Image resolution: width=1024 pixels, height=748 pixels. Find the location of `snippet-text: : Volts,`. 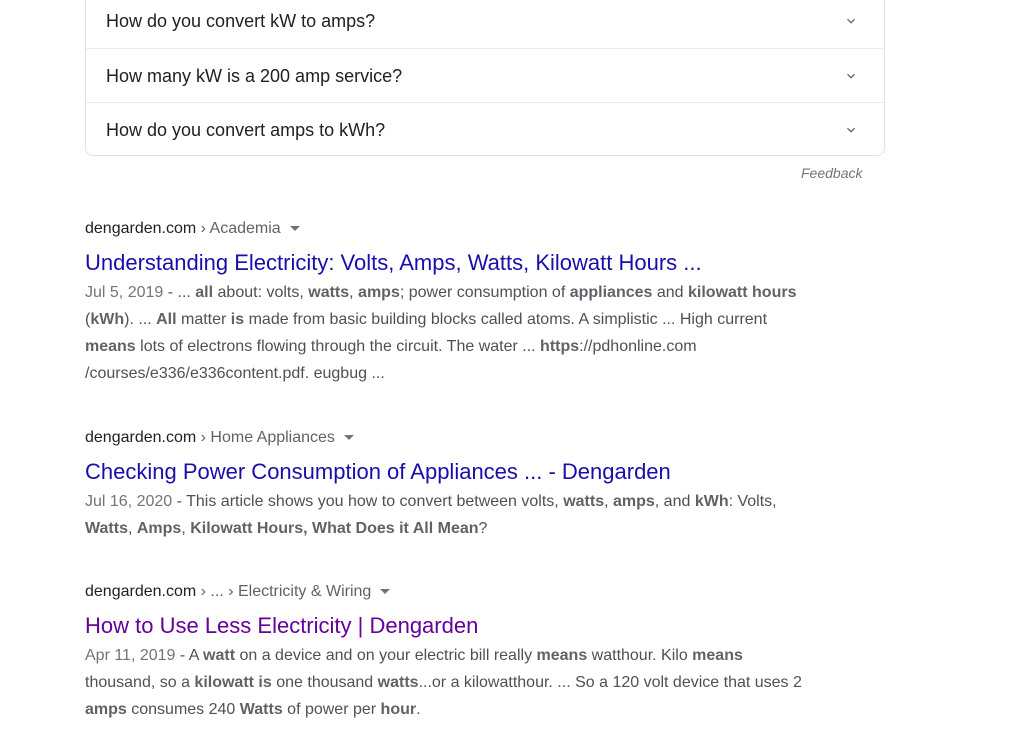

snippet-text: : Volts, is located at coordinates (752, 501).